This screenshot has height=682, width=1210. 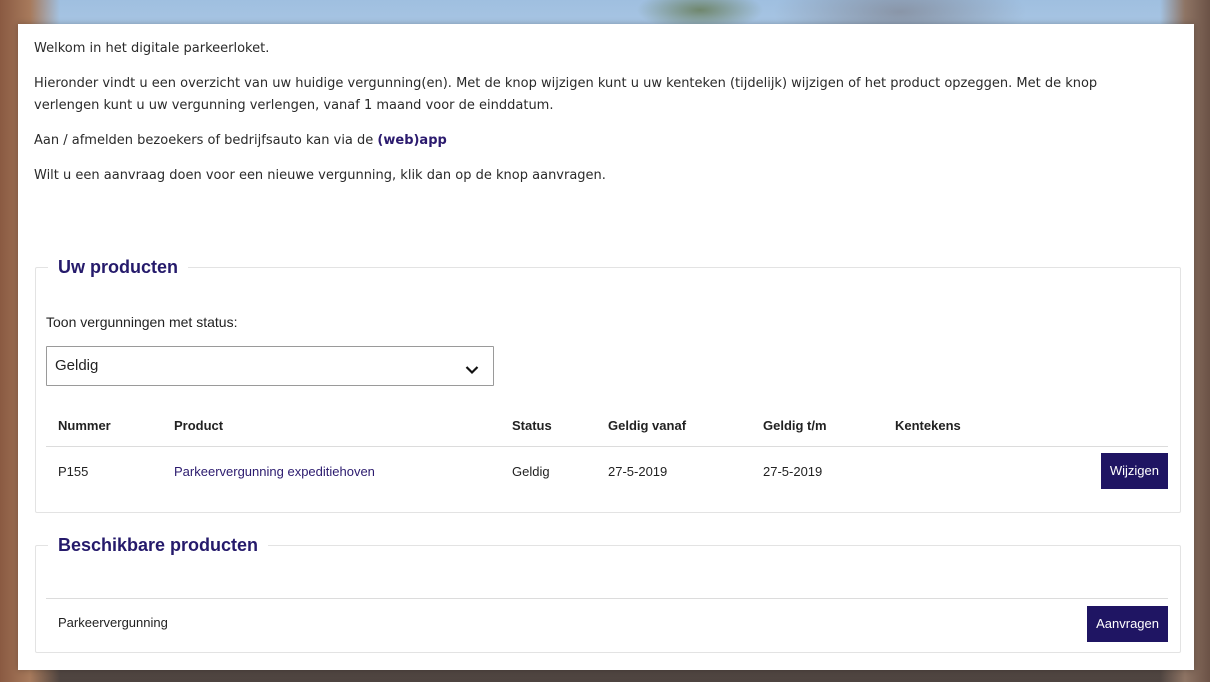 I want to click on column-header-actions, so click(x=1096, y=425).